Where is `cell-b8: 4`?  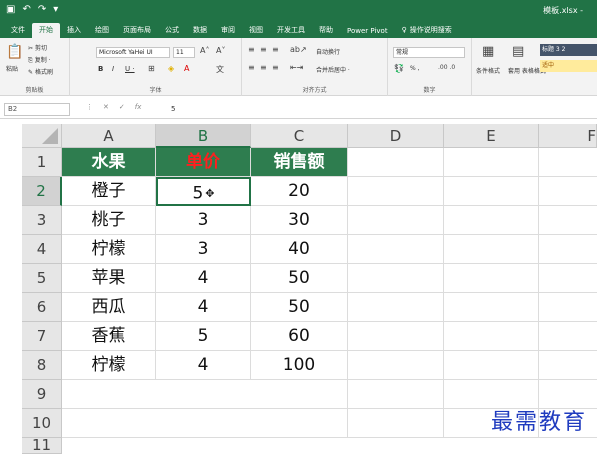
cell-b8: 4 is located at coordinates (203, 365).